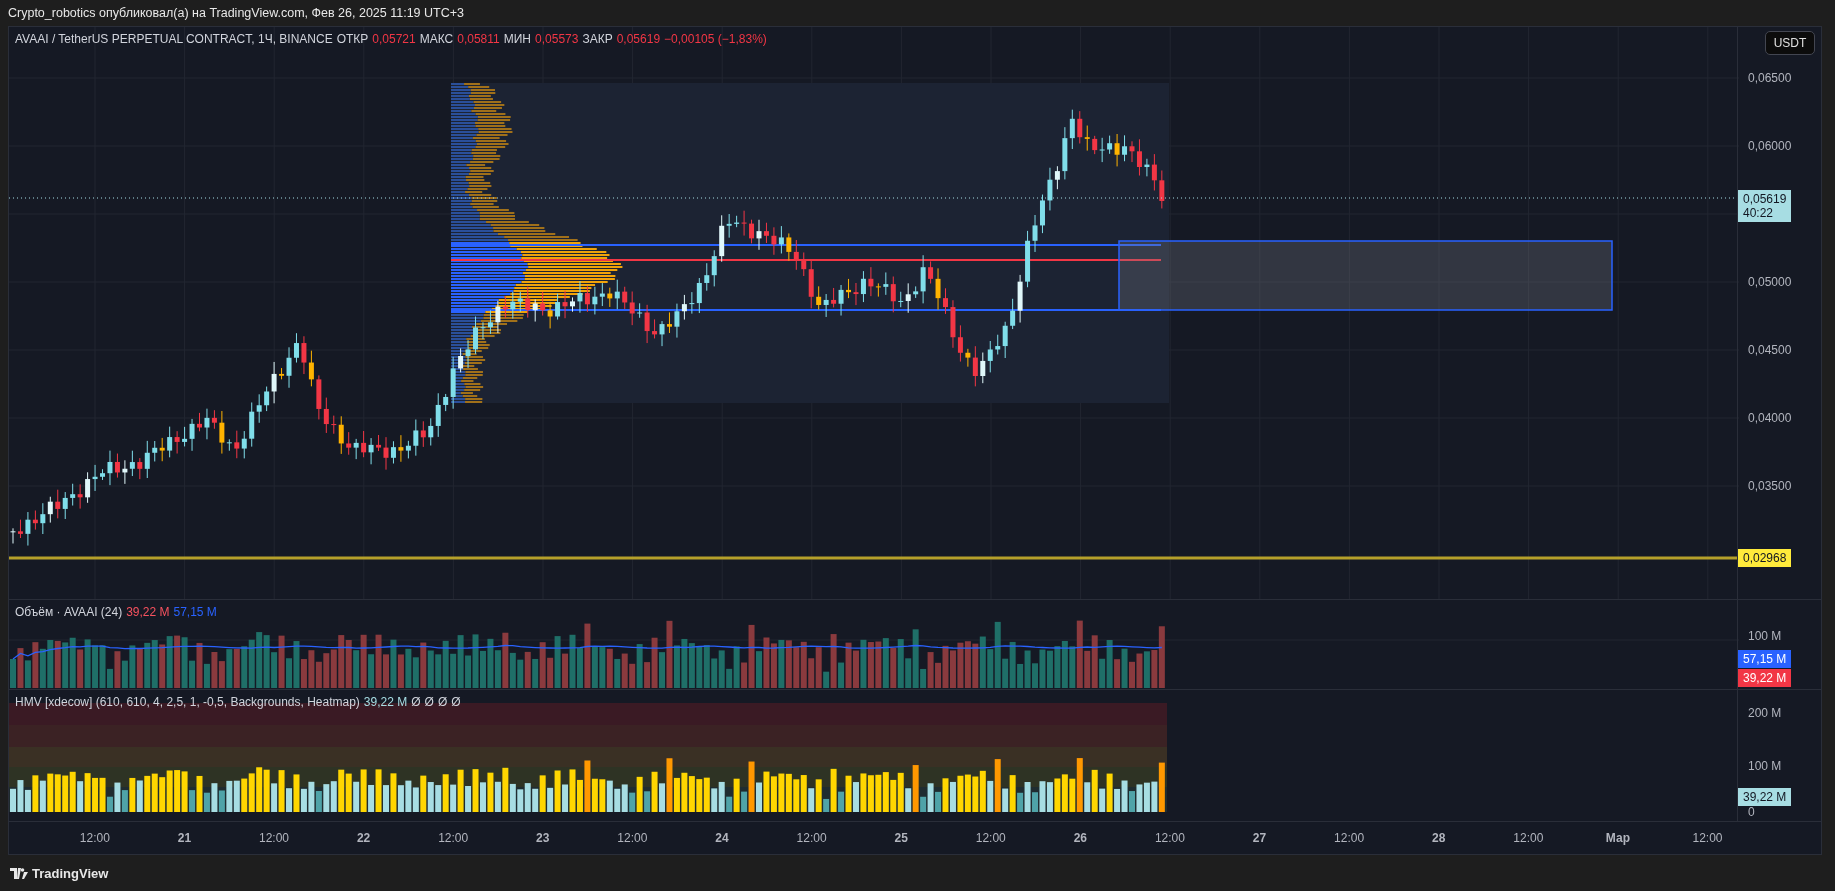 The width and height of the screenshot is (1835, 891). Describe the element at coordinates (1751, 812) in the screenshot. I see `hmv-tick: 0` at that location.